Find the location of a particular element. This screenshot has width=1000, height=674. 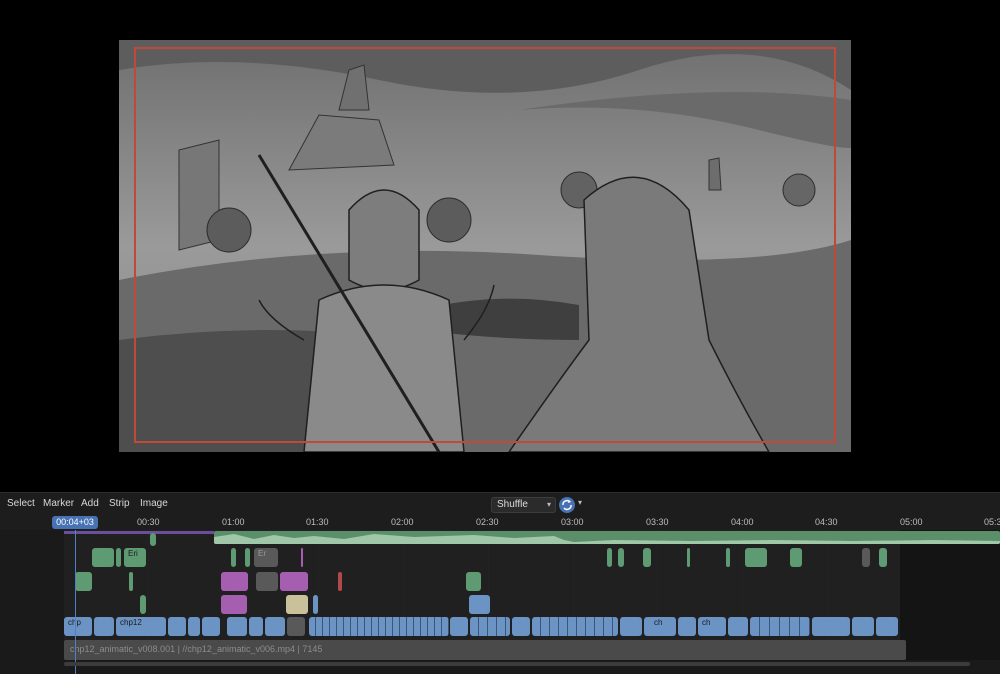

menu-strip: Strip is located at coordinates (119, 503).